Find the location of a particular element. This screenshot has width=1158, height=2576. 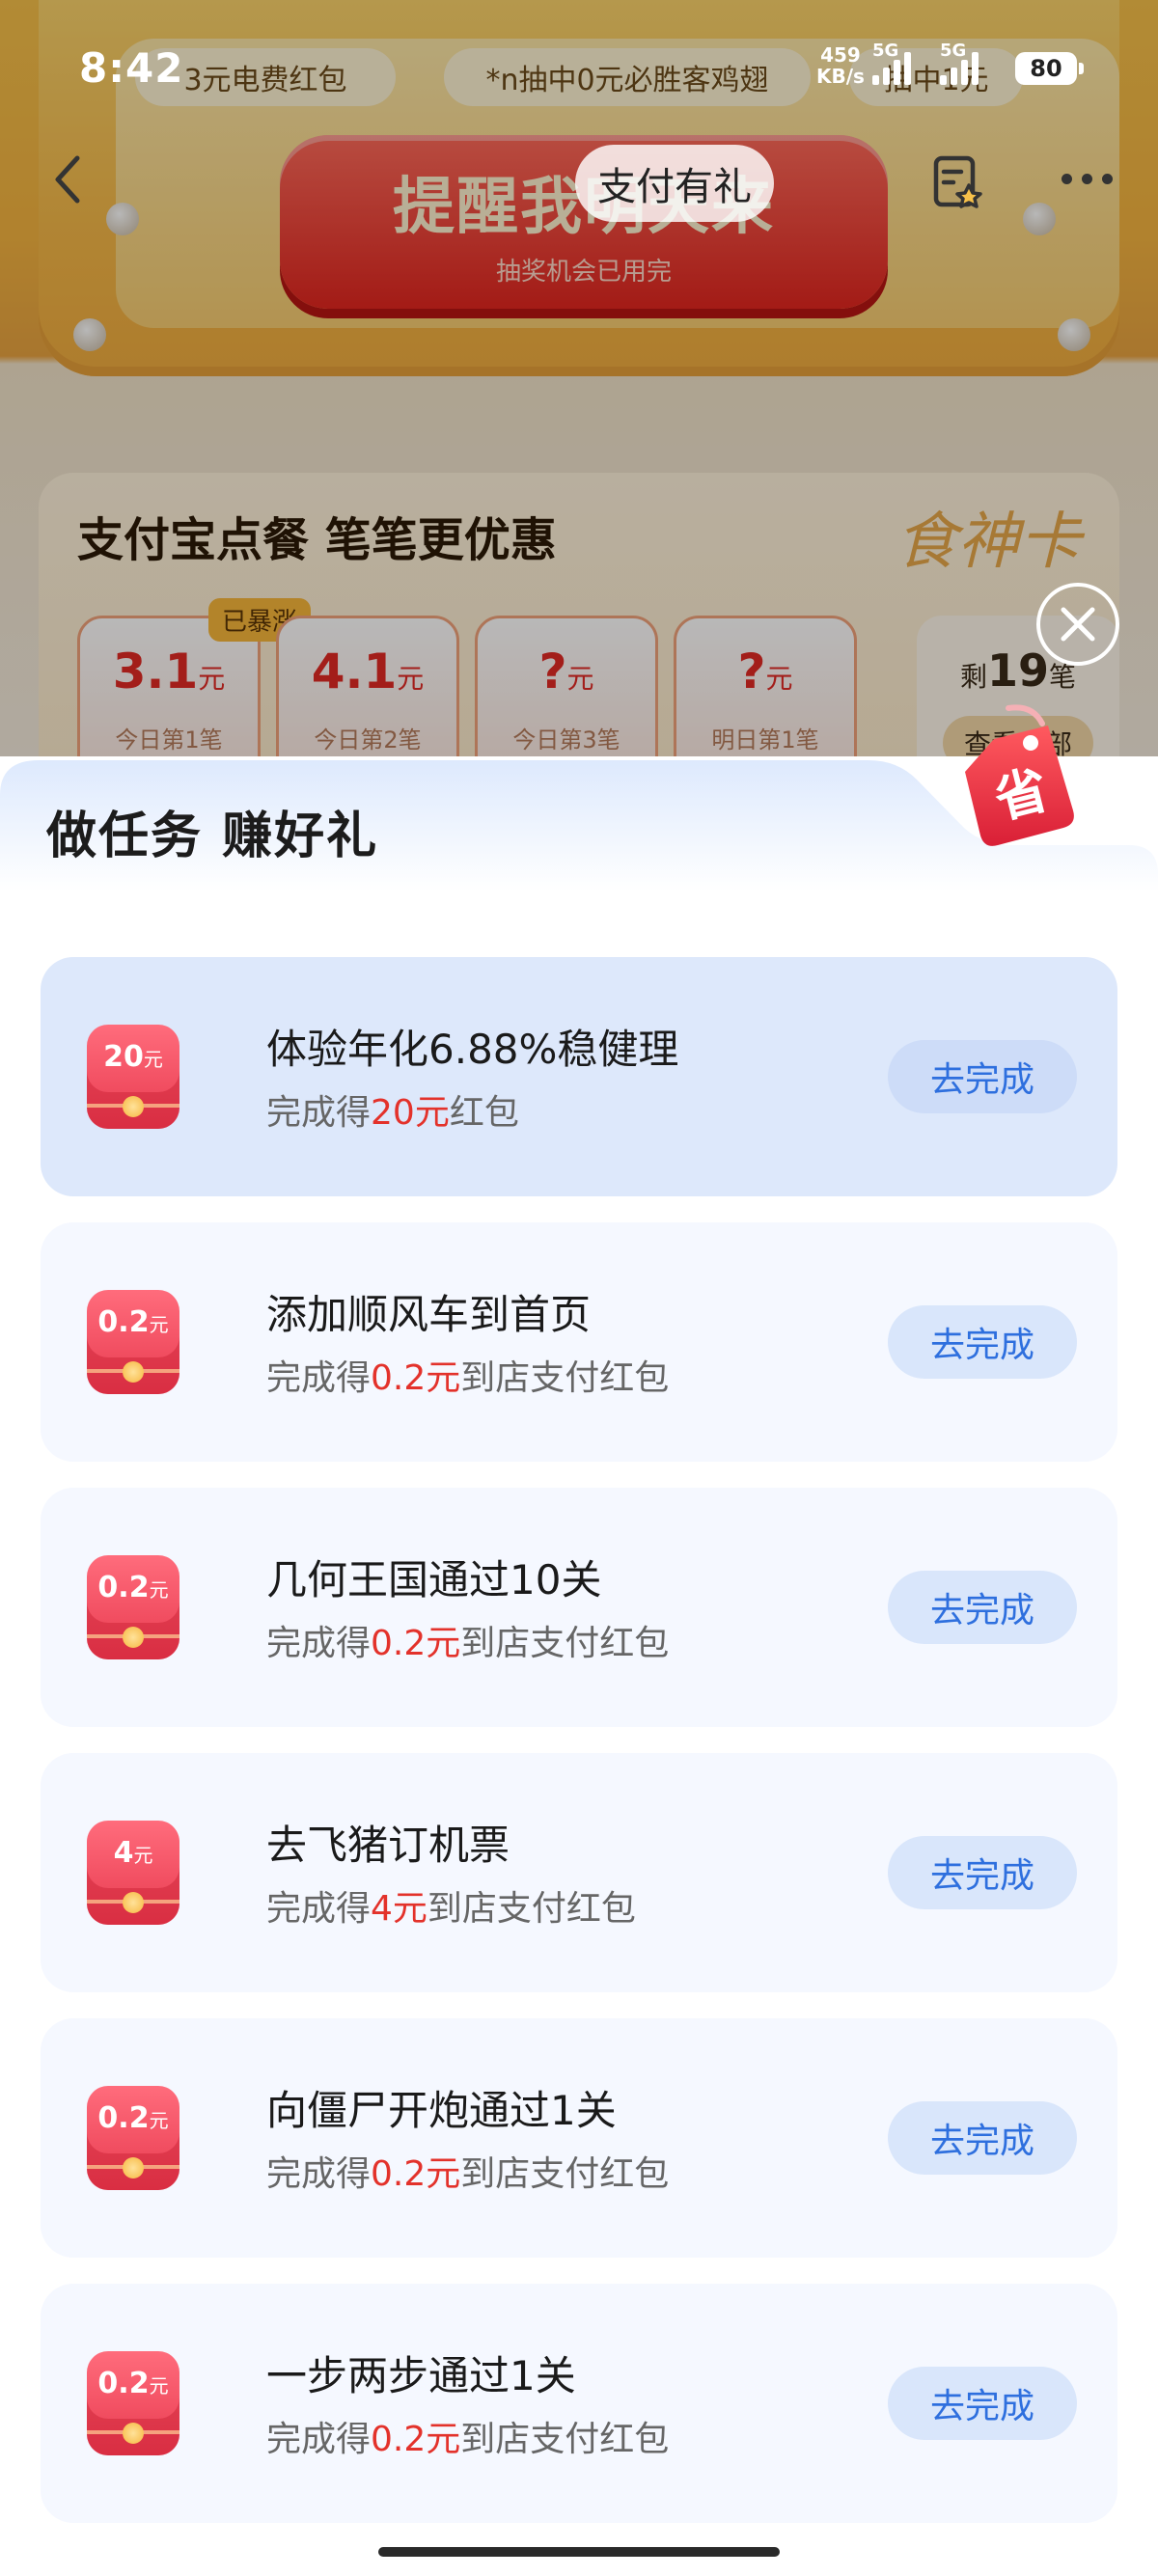

task-title: 几何王国通过10关 is located at coordinates (434, 1580).